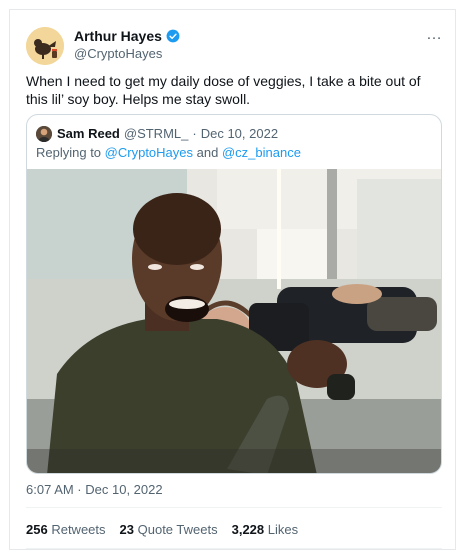 The width and height of the screenshot is (465, 559). Describe the element at coordinates (118, 36) in the screenshot. I see `author-display-name: Arthur Hayes` at that location.